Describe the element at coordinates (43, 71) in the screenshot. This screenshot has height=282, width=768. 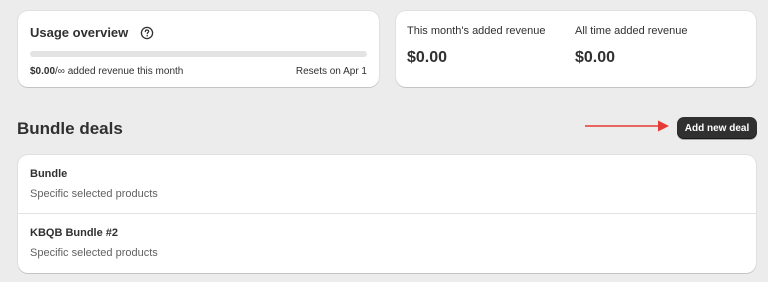
I see `usage-amount: $0.00` at that location.